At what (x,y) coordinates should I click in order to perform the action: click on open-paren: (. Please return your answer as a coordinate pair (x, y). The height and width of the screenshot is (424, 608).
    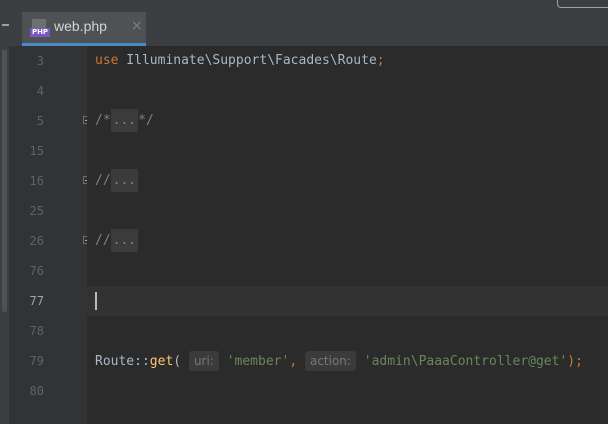
    Looking at the image, I should click on (181, 361).